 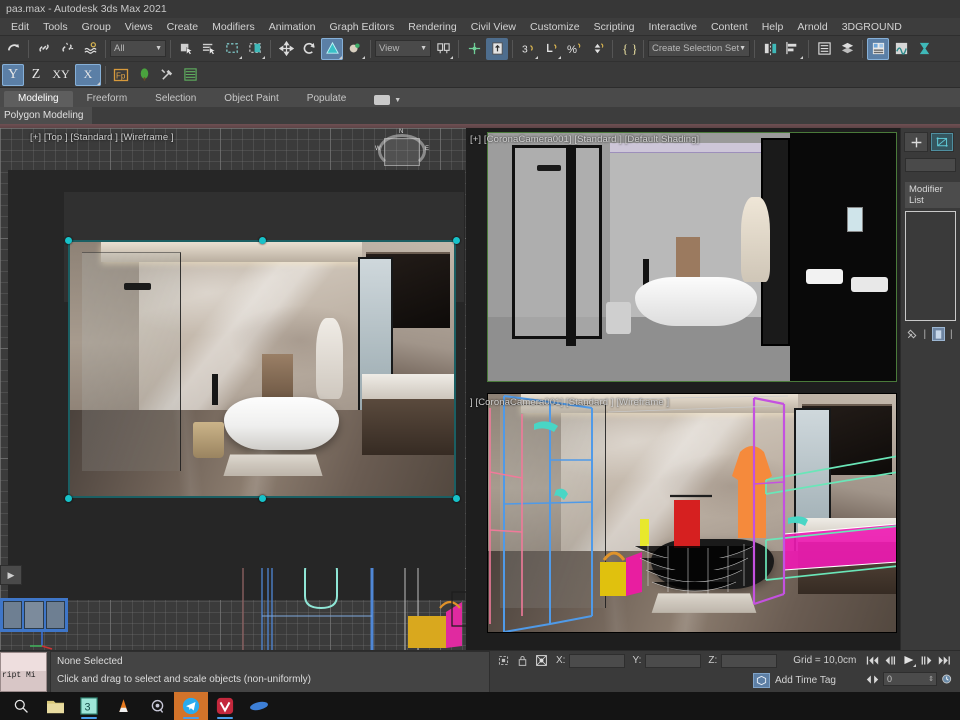 I want to click on tree-object-icon, so click(x=144, y=75).